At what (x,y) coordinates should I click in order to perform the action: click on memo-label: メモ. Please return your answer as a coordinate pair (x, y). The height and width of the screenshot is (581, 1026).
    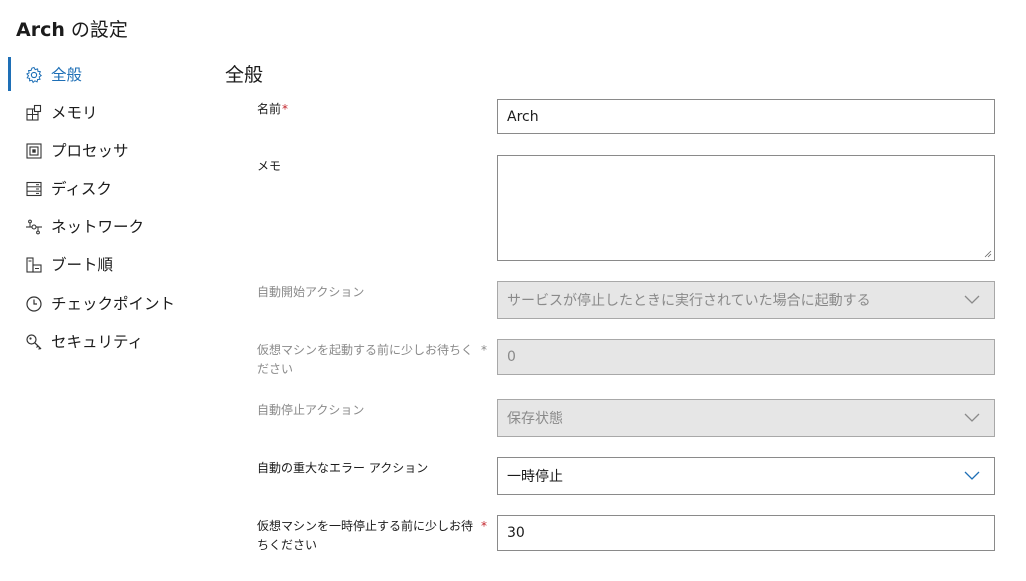
    Looking at the image, I should click on (269, 166).